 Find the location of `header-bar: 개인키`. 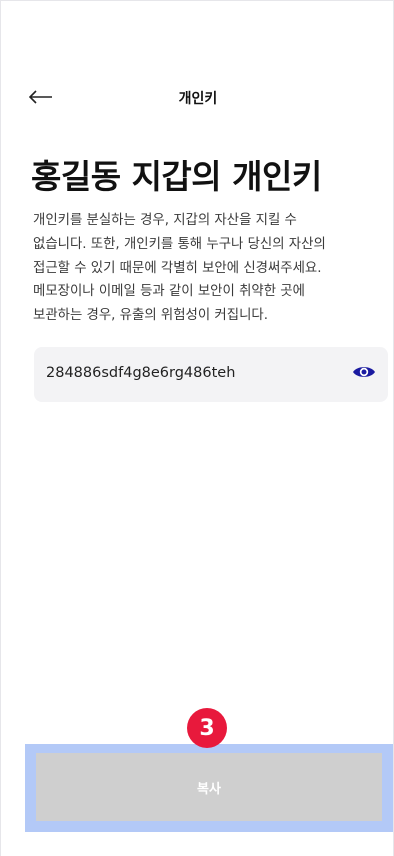

header-bar: 개인키 is located at coordinates (197, 98).